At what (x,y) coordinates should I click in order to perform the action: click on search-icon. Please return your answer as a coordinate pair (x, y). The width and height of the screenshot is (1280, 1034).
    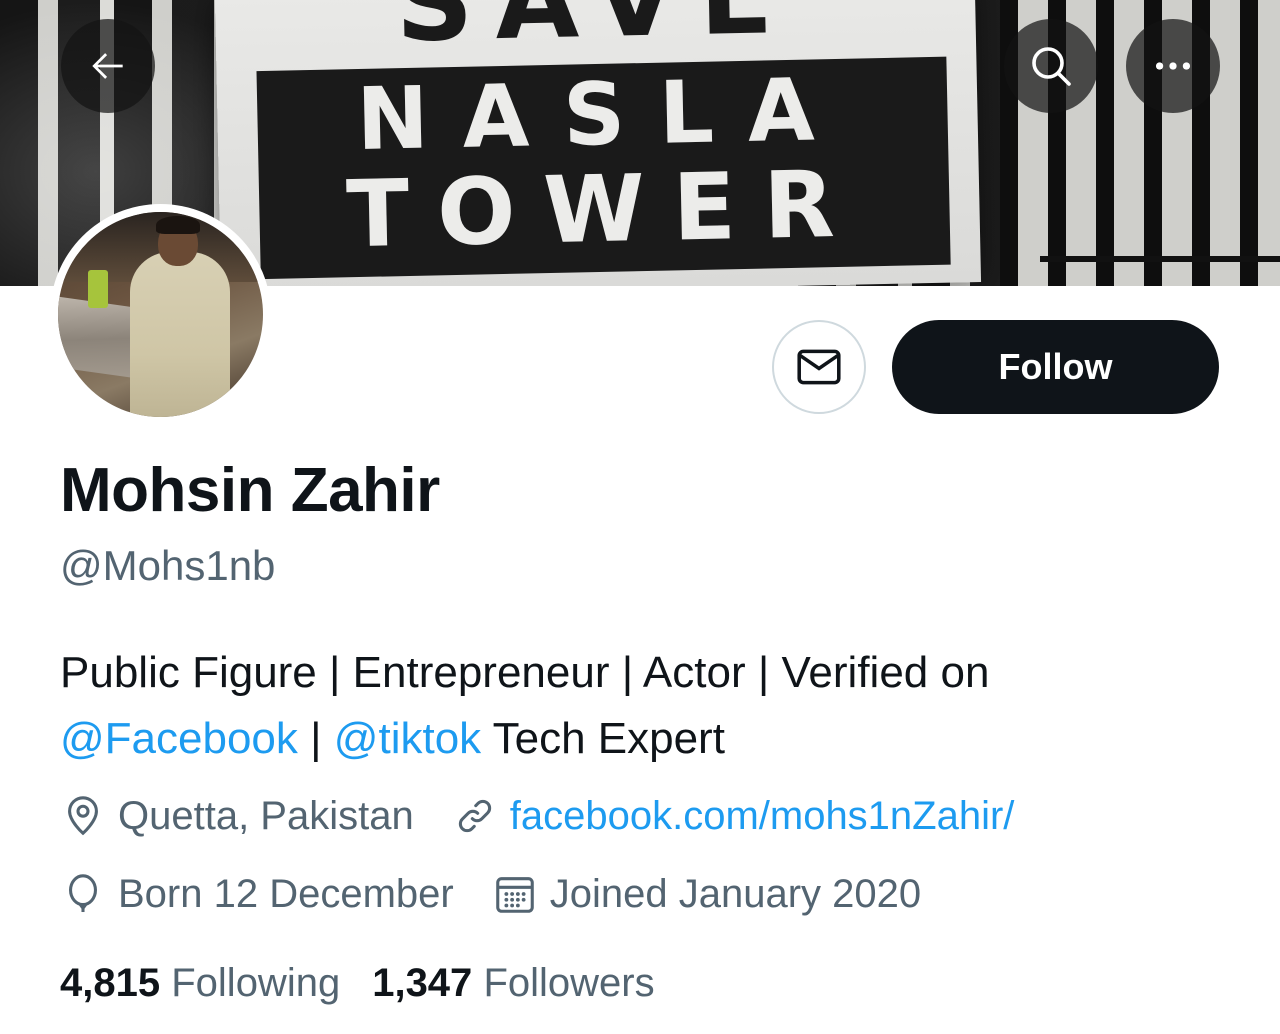
    Looking at the image, I should click on (1051, 66).